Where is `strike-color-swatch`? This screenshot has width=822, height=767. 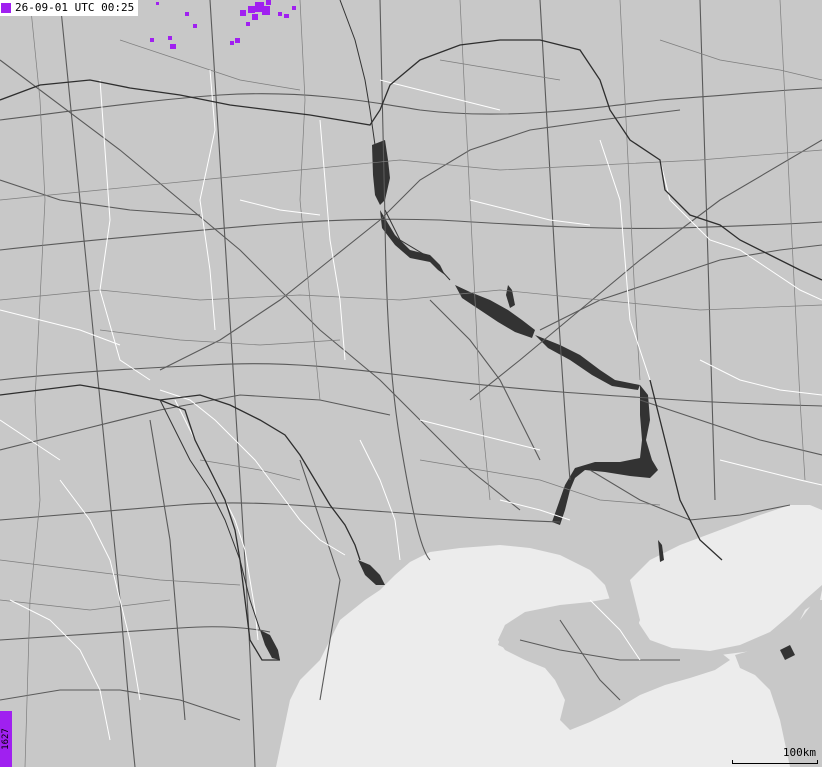
strike-color-swatch is located at coordinates (6, 8).